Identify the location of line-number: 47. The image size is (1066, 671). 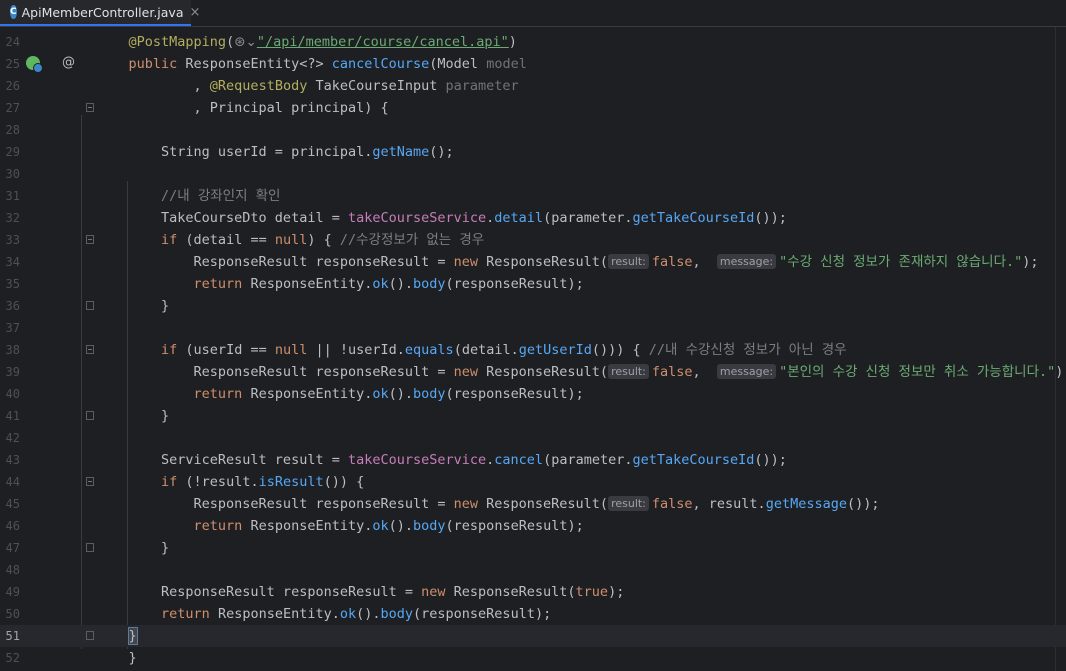
(10, 548).